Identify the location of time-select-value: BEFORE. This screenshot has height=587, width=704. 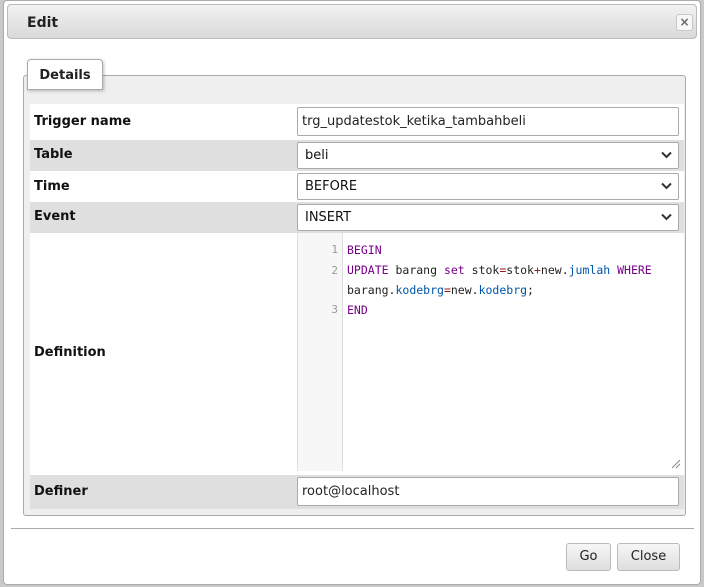
(331, 186).